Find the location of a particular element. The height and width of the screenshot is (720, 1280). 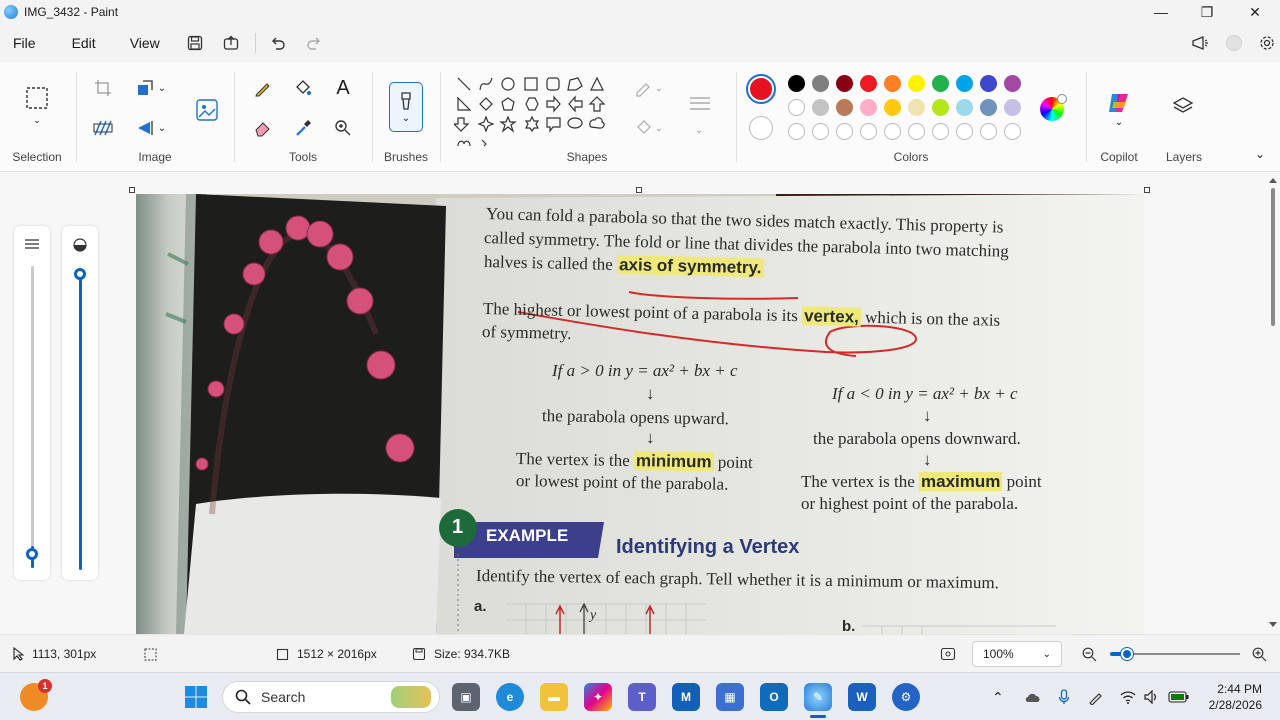

vertical-scrollbar is located at coordinates (1273, 403).